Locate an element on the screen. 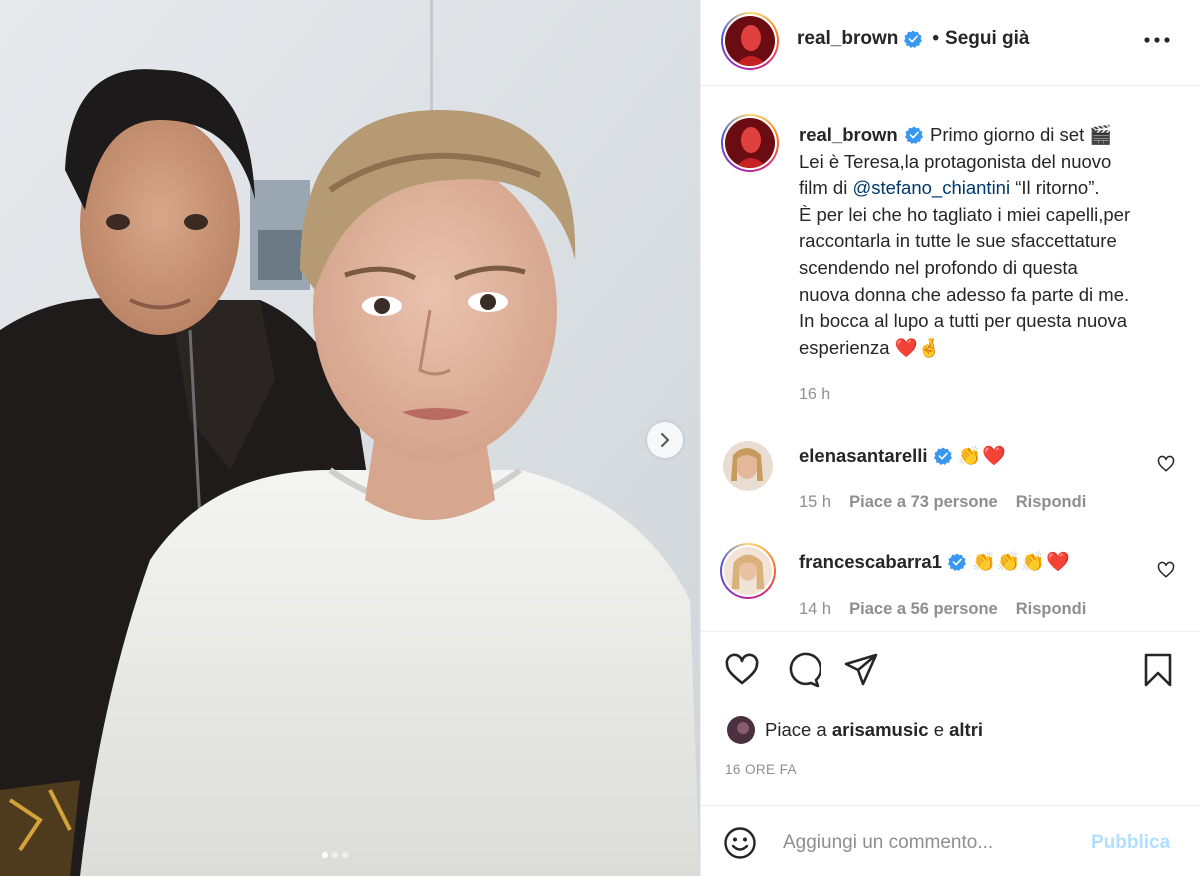  comment-input is located at coordinates (928, 843).